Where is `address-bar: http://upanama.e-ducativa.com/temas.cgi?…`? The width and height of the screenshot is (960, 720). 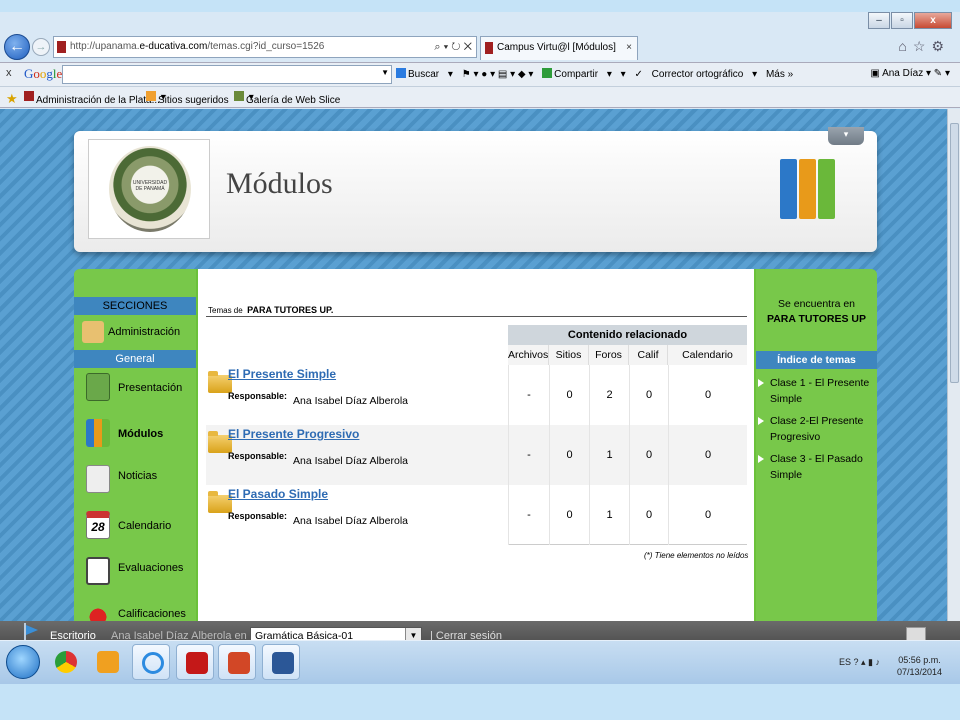 address-bar: http://upanama.e-ducativa.com/temas.cgi?… is located at coordinates (265, 47).